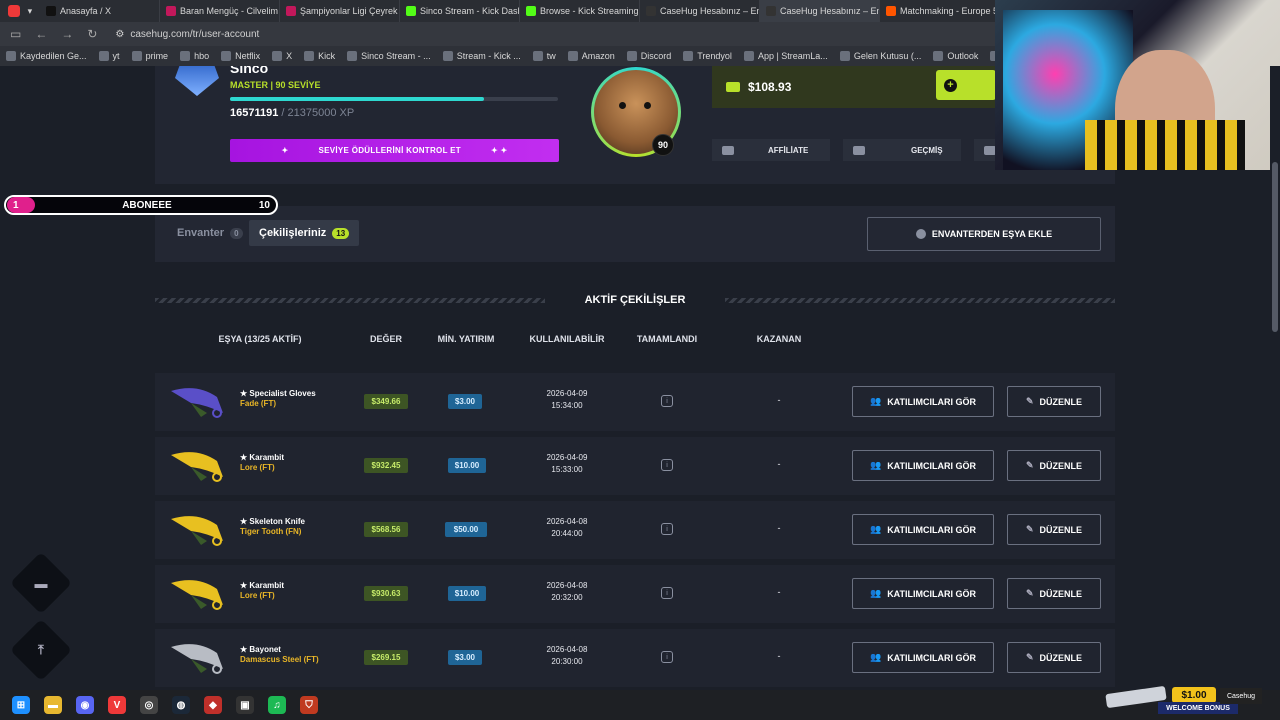  I want to click on url-field: ⚙ casehug.com/tr/user-account, so click(187, 34).